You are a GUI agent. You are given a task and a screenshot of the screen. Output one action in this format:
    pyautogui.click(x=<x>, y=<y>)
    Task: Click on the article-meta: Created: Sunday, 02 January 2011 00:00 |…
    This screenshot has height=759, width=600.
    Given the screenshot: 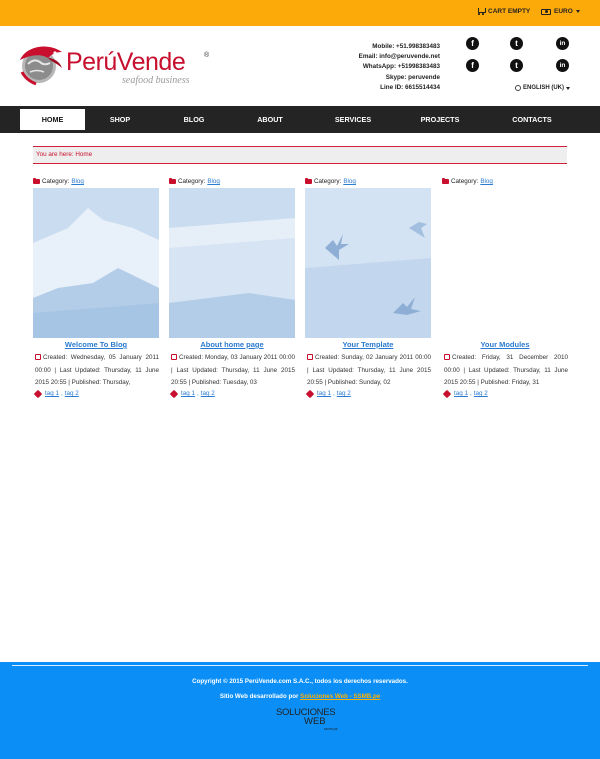 What is the action you would take?
    pyautogui.click(x=369, y=371)
    